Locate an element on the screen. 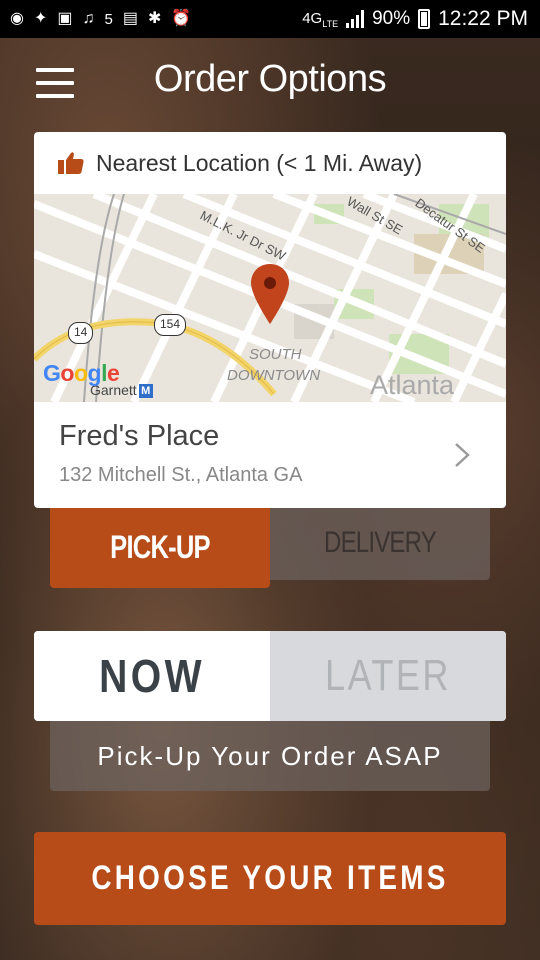  nearest-location-label: Nearest Location (< 1 Mi. Away) is located at coordinates (259, 162).